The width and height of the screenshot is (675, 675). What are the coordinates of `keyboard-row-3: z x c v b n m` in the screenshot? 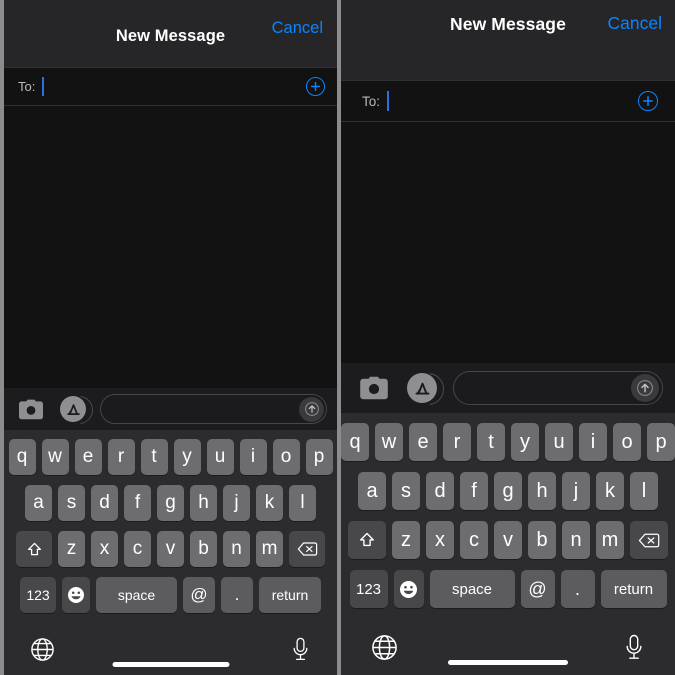 It's located at (170, 549).